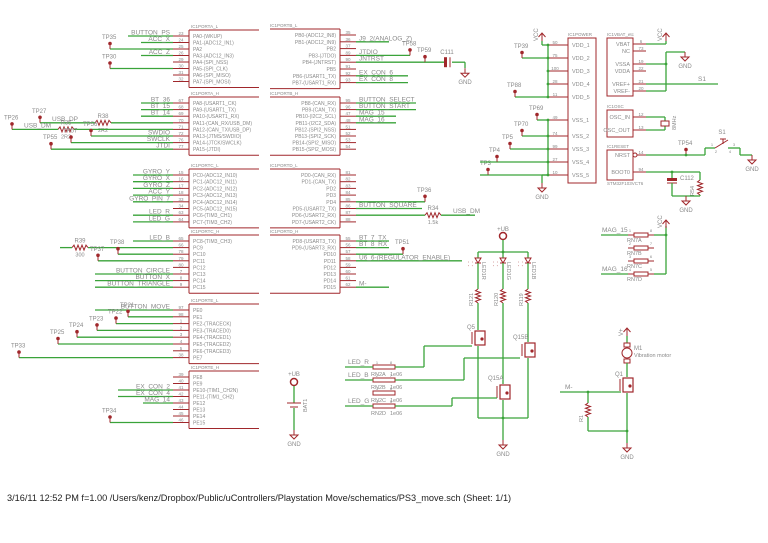 Image resolution: width=768 pixels, height=543 pixels. What do you see at coordinates (212, 216) in the screenshot?
I see `pin-name: PC6-(TIM3_CH1)` at bounding box center [212, 216].